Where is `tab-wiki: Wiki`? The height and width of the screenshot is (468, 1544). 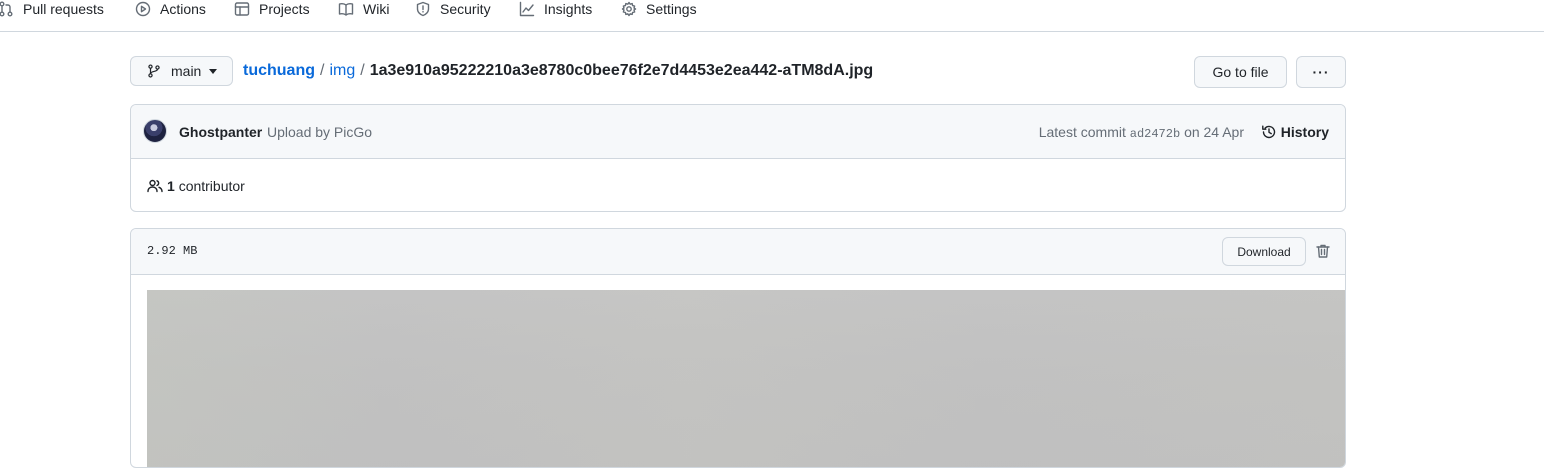 tab-wiki: Wiki is located at coordinates (363, 9).